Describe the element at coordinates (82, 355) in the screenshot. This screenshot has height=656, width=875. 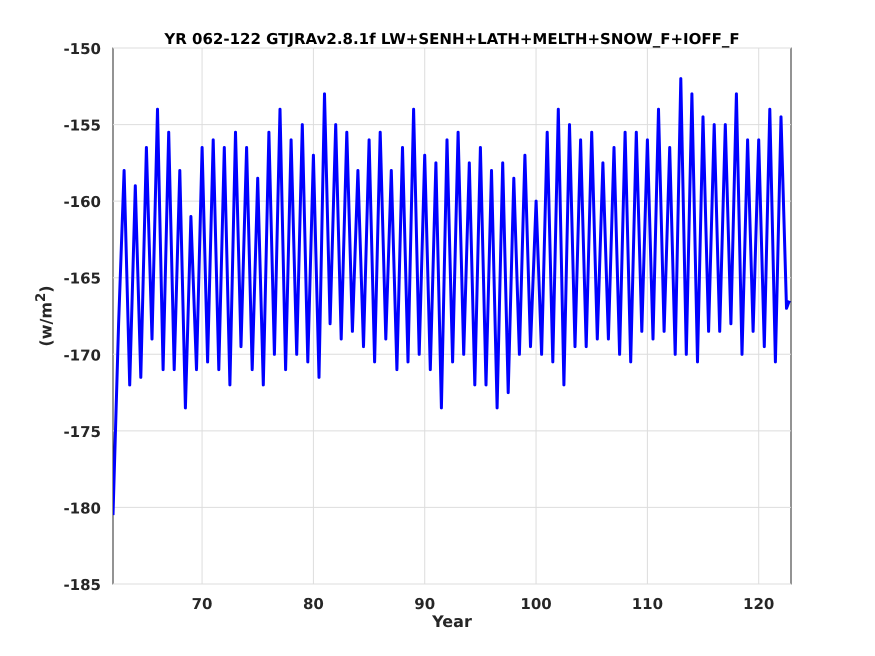
I see `tick-label: -170` at that location.